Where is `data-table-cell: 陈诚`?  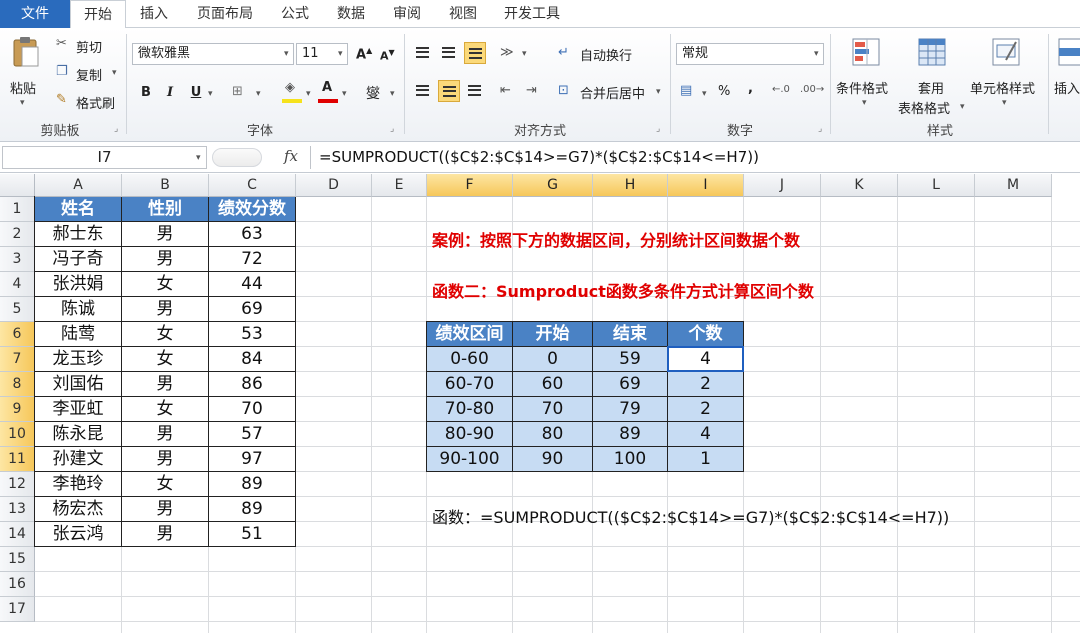 data-table-cell: 陈诚 is located at coordinates (78, 309).